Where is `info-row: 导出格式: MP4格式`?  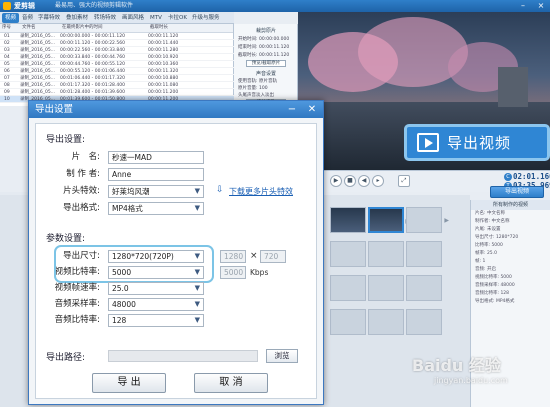
info-row: 导出格式: MP4格式 is located at coordinates (495, 301).